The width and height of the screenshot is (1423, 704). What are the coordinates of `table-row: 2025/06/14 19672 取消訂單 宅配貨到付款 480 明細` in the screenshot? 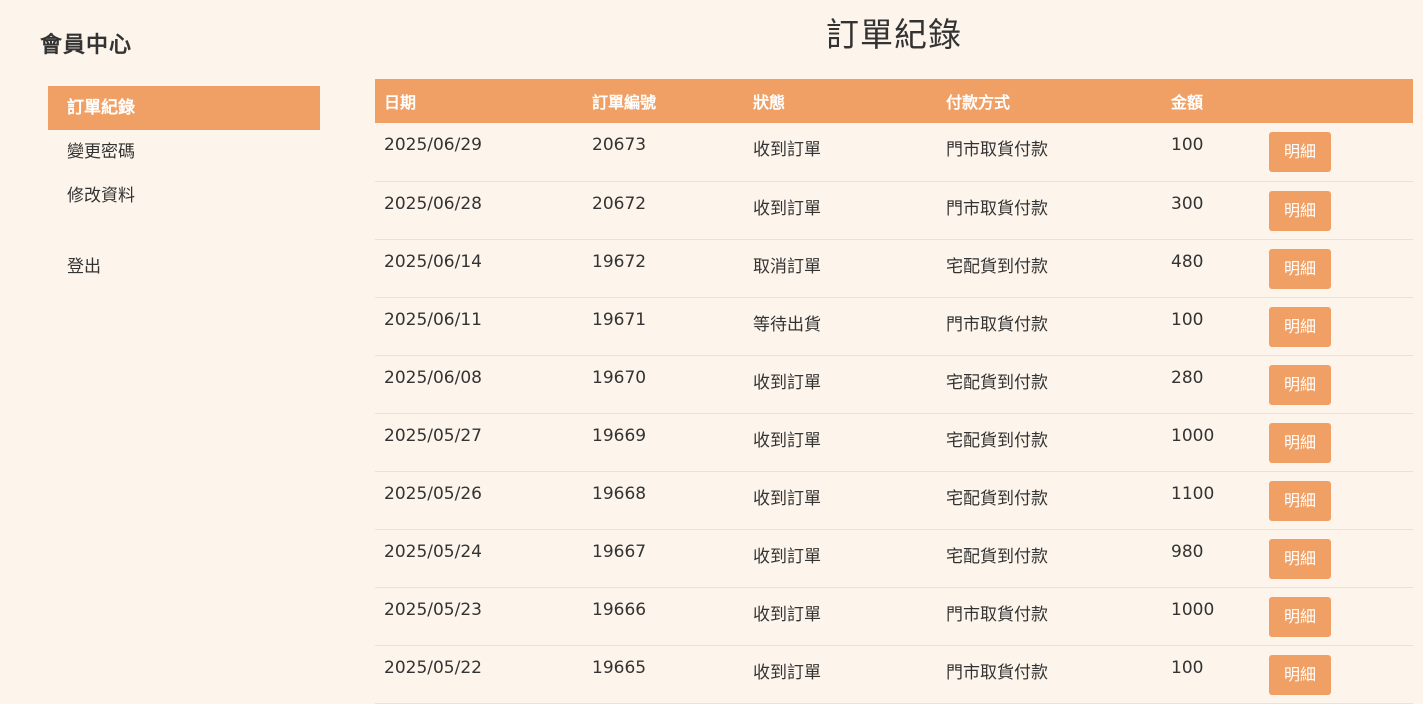 It's located at (894, 268).